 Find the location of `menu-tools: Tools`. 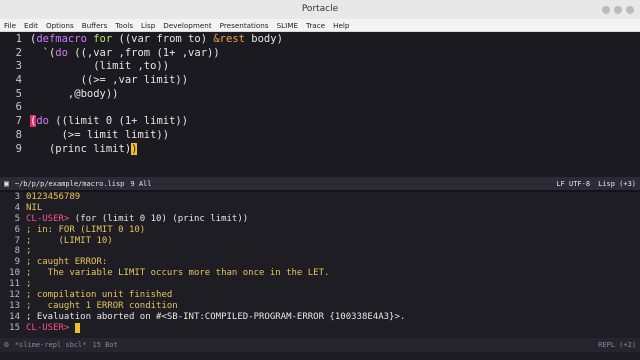

menu-tools: Tools is located at coordinates (124, 25).